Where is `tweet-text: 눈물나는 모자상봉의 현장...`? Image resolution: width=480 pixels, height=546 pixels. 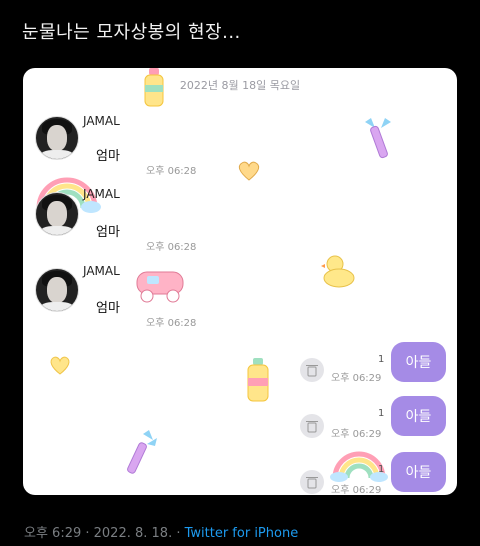 tweet-text: 눈물나는 모자상봉의 현장... is located at coordinates (131, 32).